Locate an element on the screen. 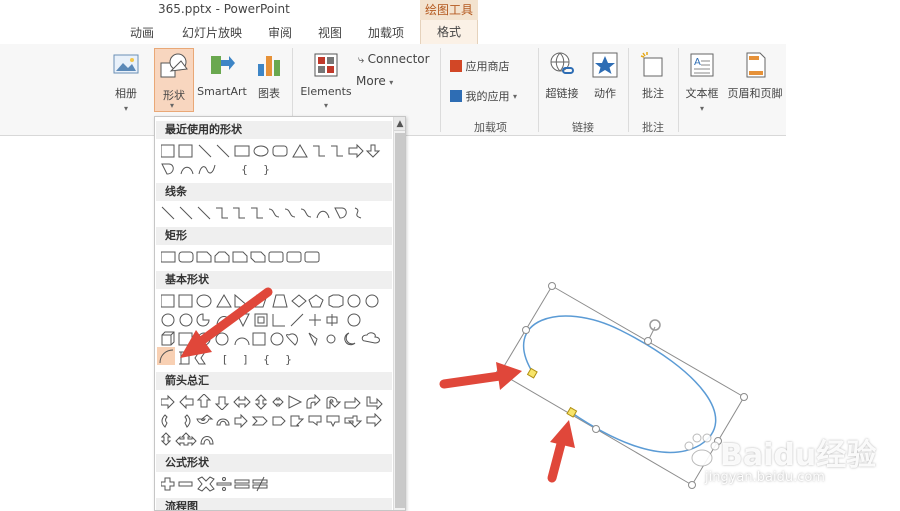 The image size is (900, 511). section-equation-shapes: 公式形状 is located at coordinates (274, 463).